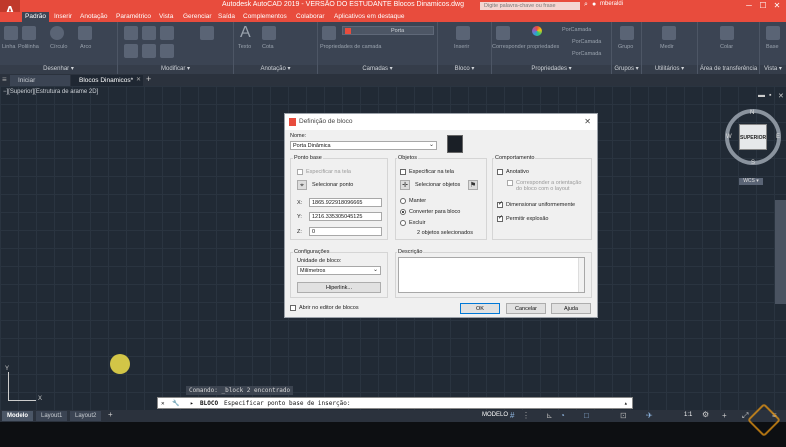  I want to click on close-button: ✕, so click(777, 6).